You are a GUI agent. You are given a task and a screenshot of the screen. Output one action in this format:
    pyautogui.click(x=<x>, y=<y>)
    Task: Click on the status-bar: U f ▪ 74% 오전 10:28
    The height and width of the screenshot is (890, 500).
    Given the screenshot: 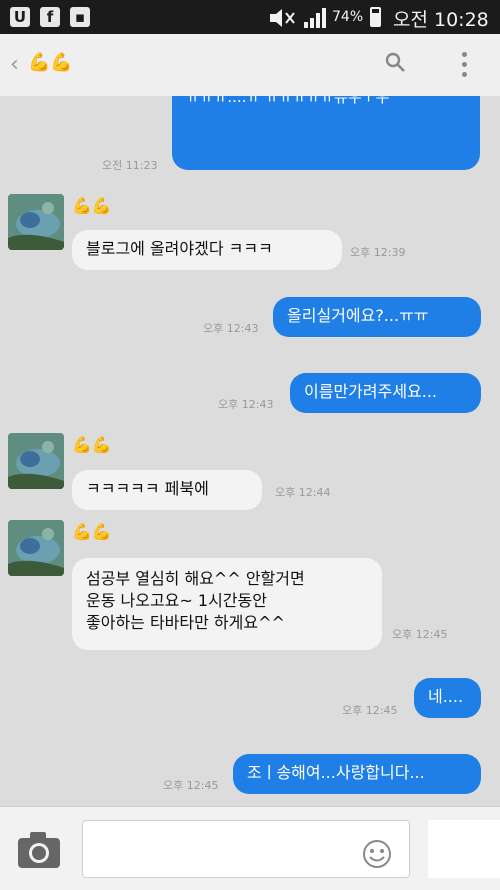 What is the action you would take?
    pyautogui.click(x=250, y=17)
    